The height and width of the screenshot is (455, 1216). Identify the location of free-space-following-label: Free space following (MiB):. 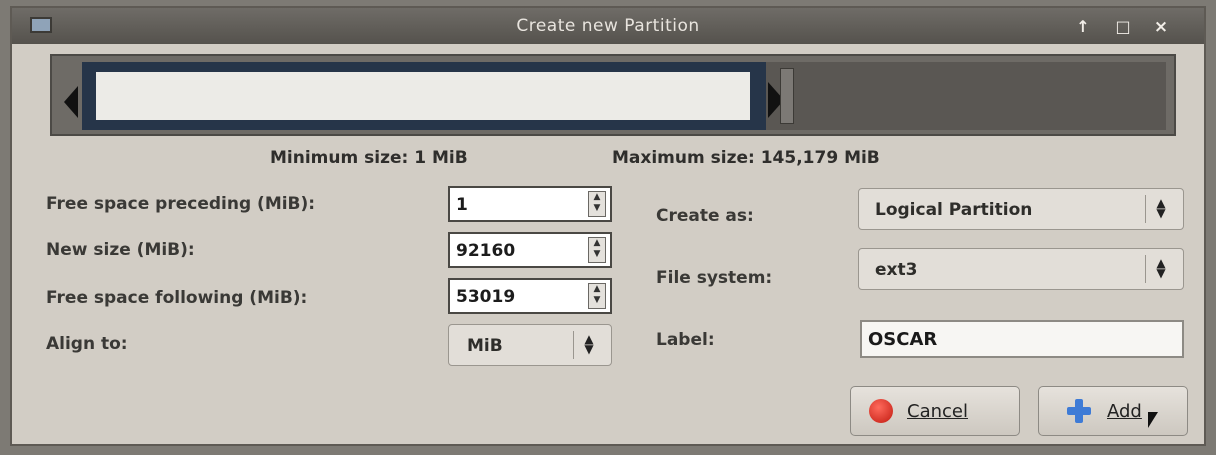
(177, 298).